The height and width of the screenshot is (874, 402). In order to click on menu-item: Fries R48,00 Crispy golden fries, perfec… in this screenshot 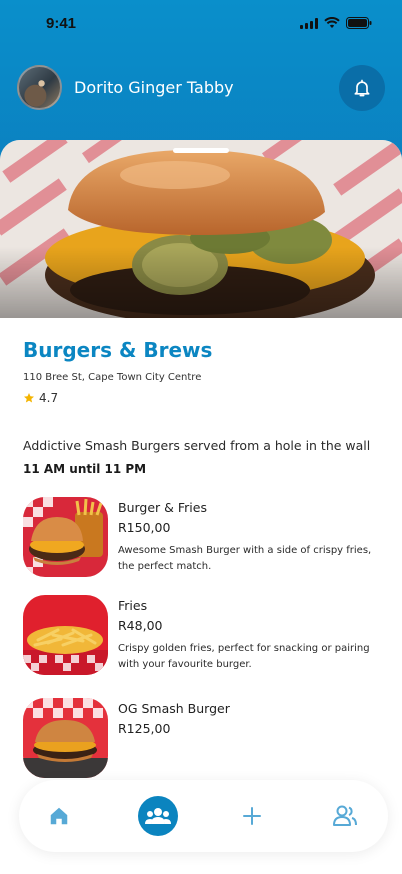, I will do `click(201, 636)`.